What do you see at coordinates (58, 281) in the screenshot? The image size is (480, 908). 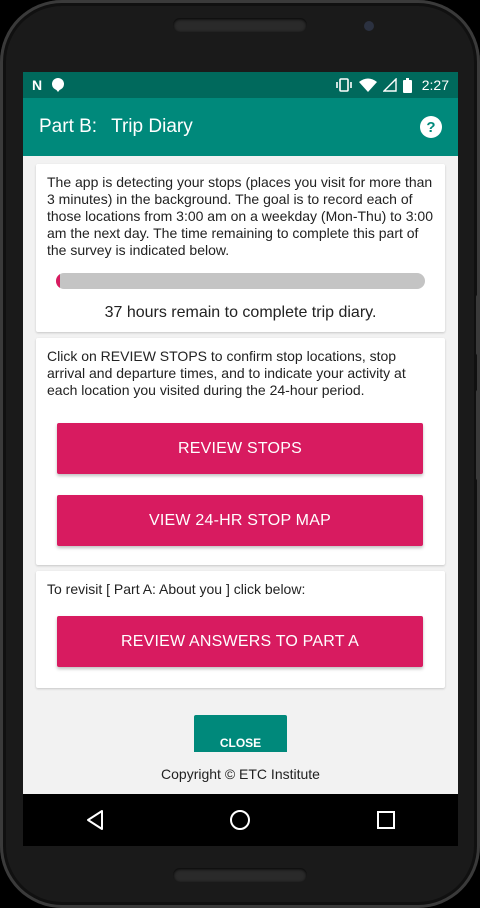 I see `progress-fill` at bounding box center [58, 281].